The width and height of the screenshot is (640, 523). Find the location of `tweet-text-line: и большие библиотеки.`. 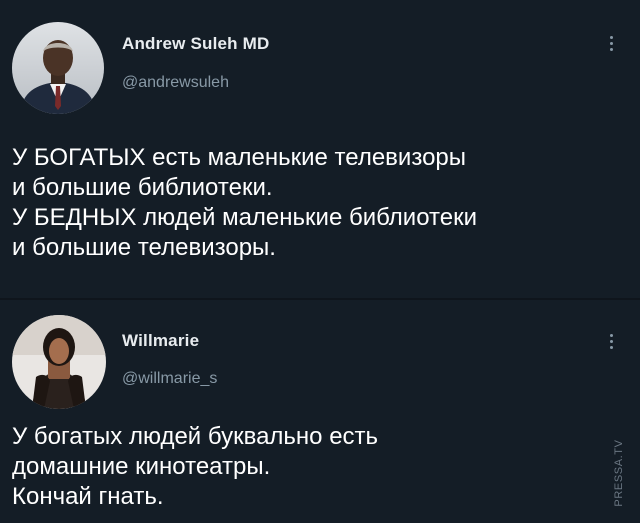

tweet-text-line: и большие библиотеки. is located at coordinates (142, 187).